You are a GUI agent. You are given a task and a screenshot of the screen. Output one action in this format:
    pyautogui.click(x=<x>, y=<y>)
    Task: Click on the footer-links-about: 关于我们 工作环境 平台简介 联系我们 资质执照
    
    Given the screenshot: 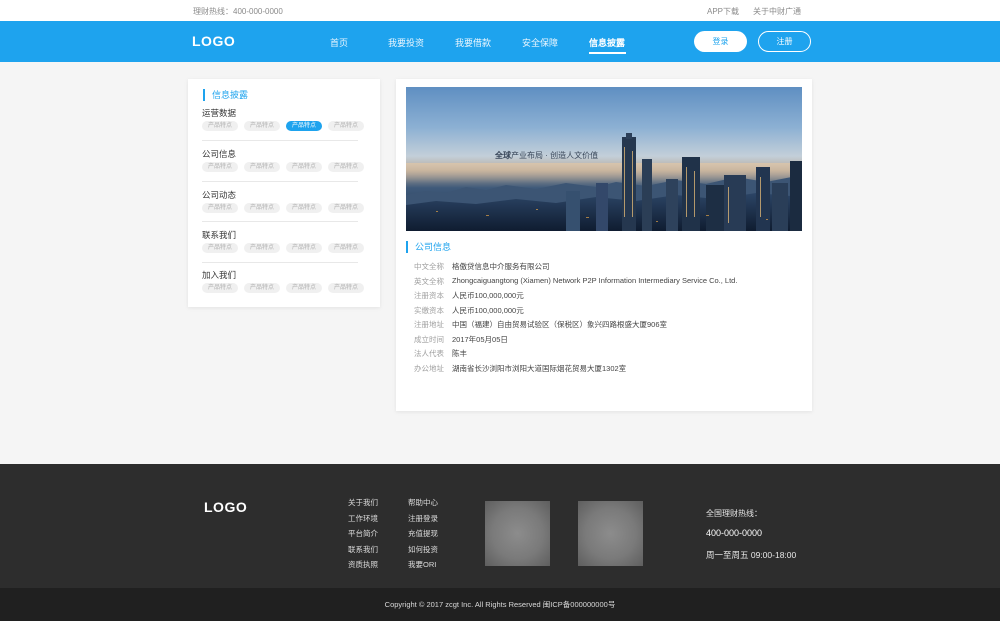 What is the action you would take?
    pyautogui.click(x=363, y=536)
    